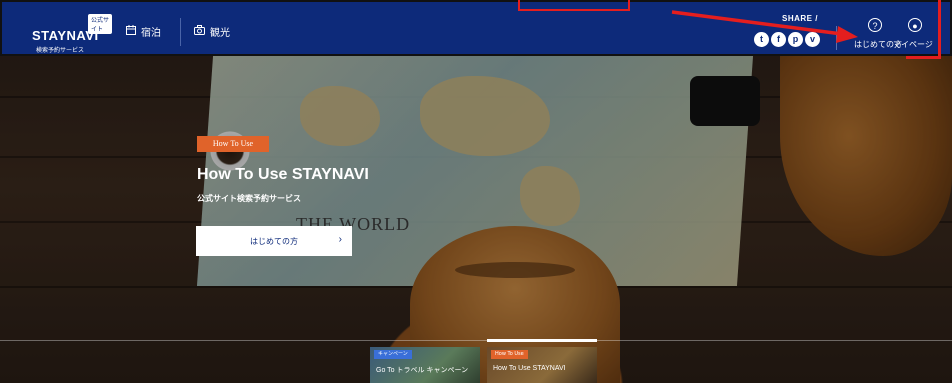 This screenshot has height=383, width=952. I want to click on logo-subtitle: 検索予約サービス, so click(60, 51).